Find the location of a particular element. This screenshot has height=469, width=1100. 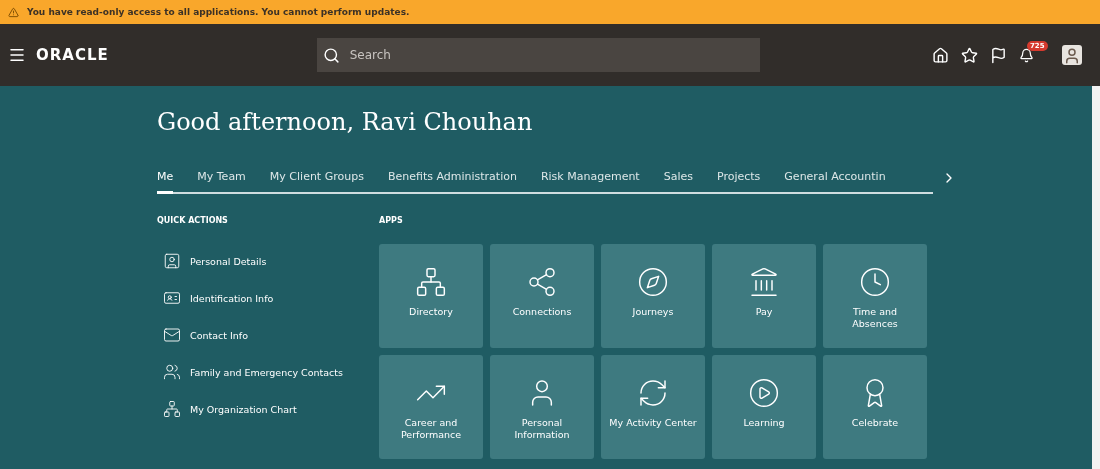

logo: ORACLE is located at coordinates (72, 55).